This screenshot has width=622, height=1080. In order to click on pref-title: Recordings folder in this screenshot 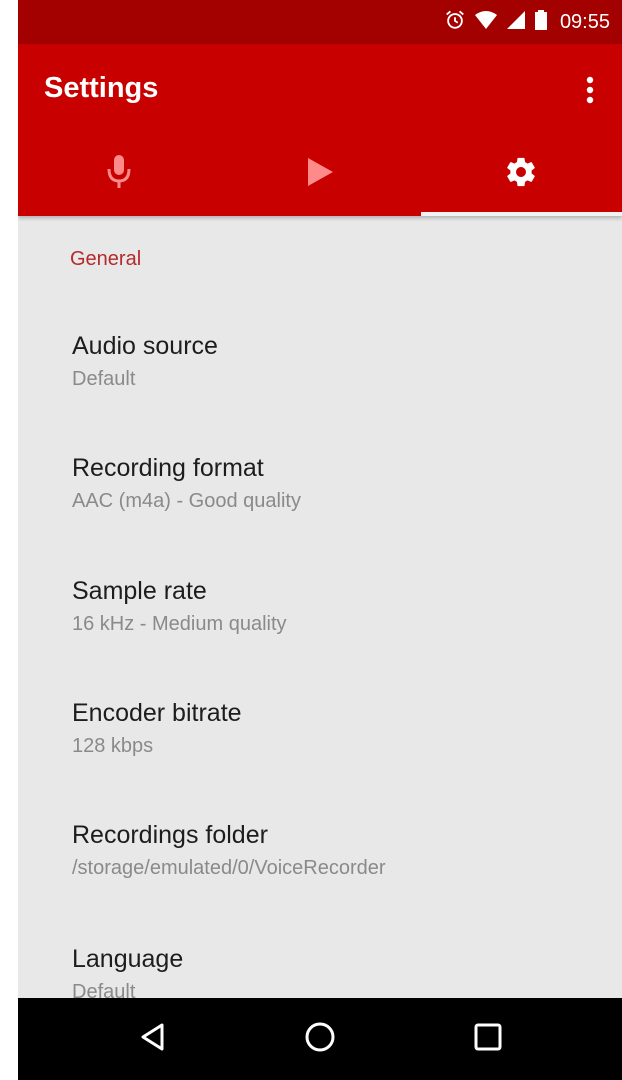, I will do `click(170, 835)`.